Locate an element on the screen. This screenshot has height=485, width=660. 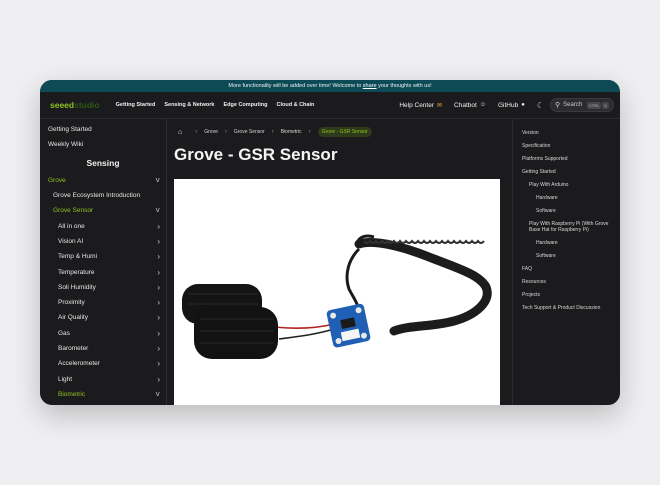
sidebar-item-air-quality: Air Quality › is located at coordinates (103, 317).